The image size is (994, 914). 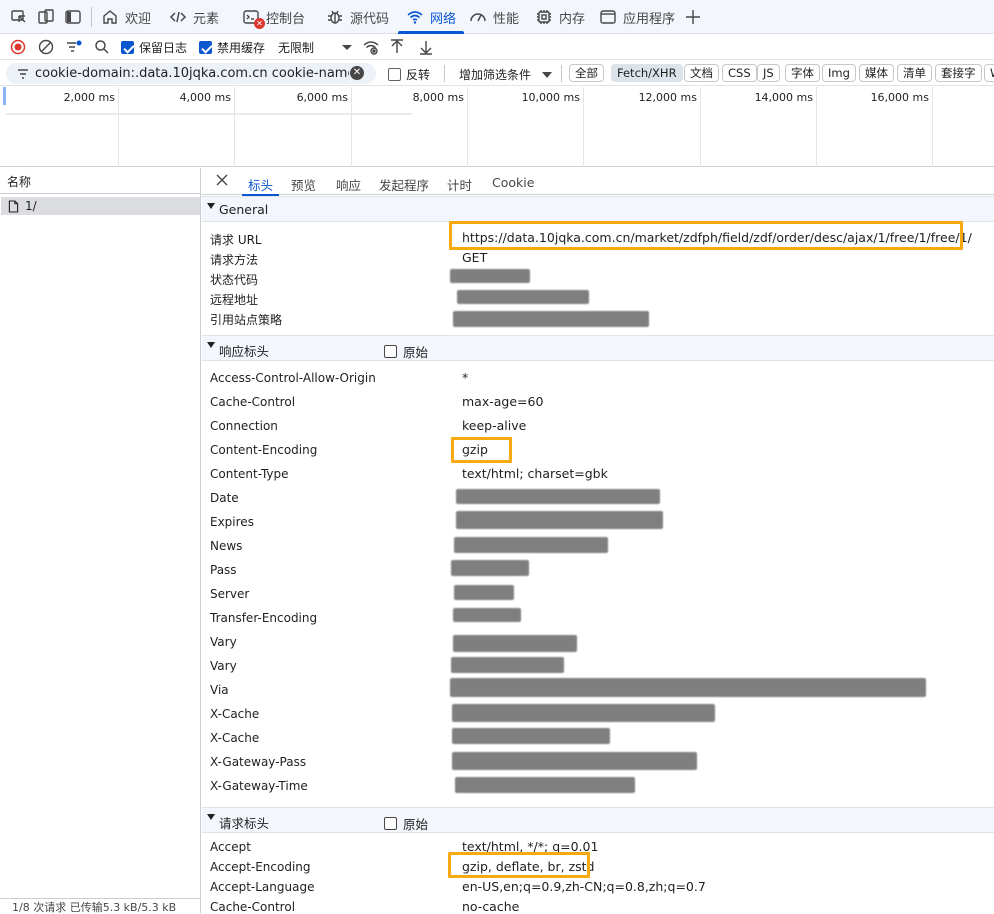 I want to click on throttling-select: 无限制, so click(x=296, y=47).